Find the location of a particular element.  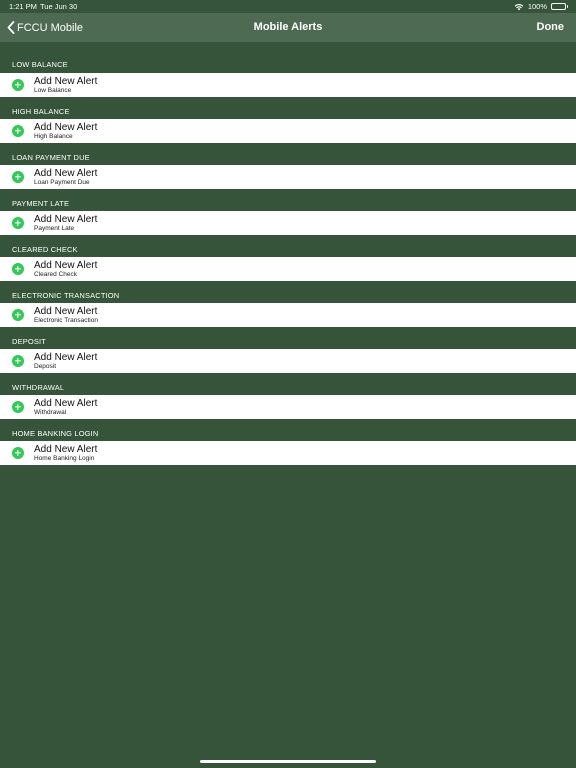

row-subtitle: Home Banking Login is located at coordinates (64, 458).